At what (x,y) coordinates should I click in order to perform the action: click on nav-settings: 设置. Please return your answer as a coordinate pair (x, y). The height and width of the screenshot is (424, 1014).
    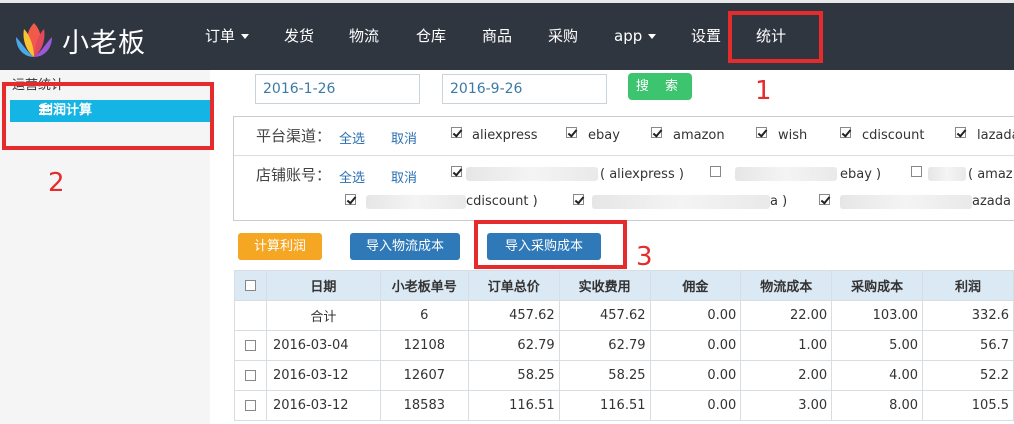
    Looking at the image, I should click on (706, 36).